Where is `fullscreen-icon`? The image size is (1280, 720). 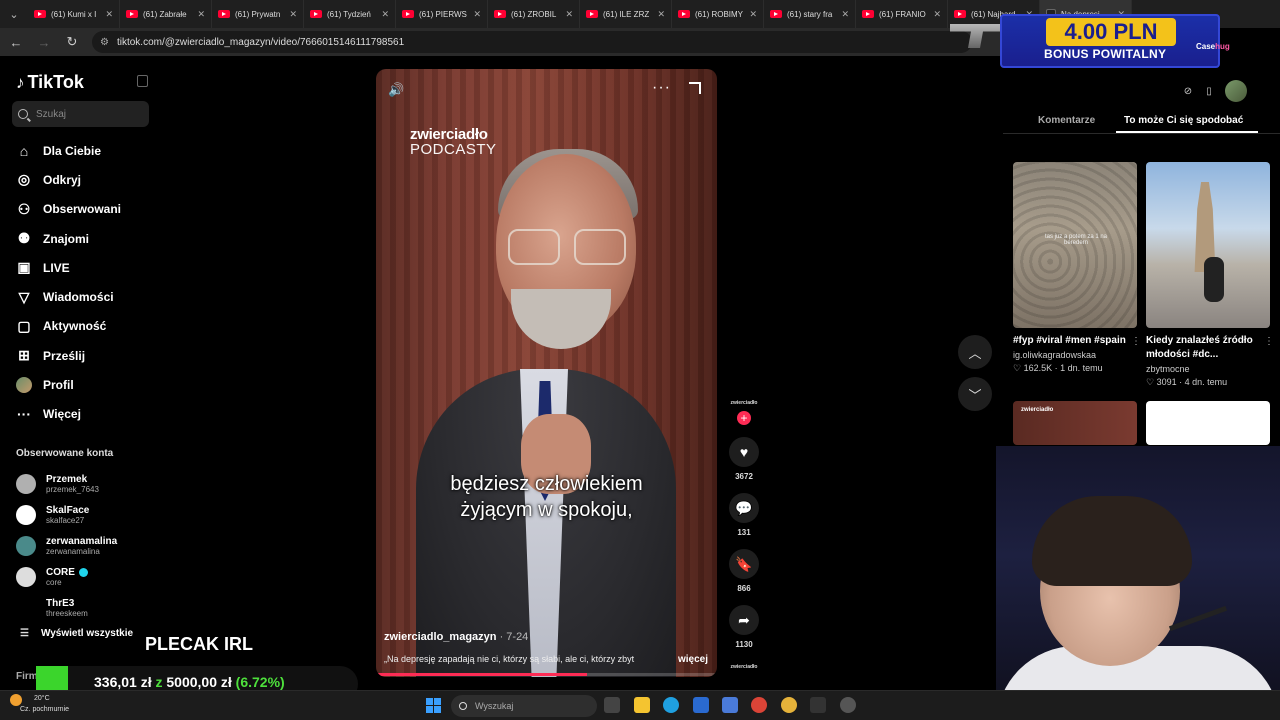
fullscreen-icon is located at coordinates (695, 88).